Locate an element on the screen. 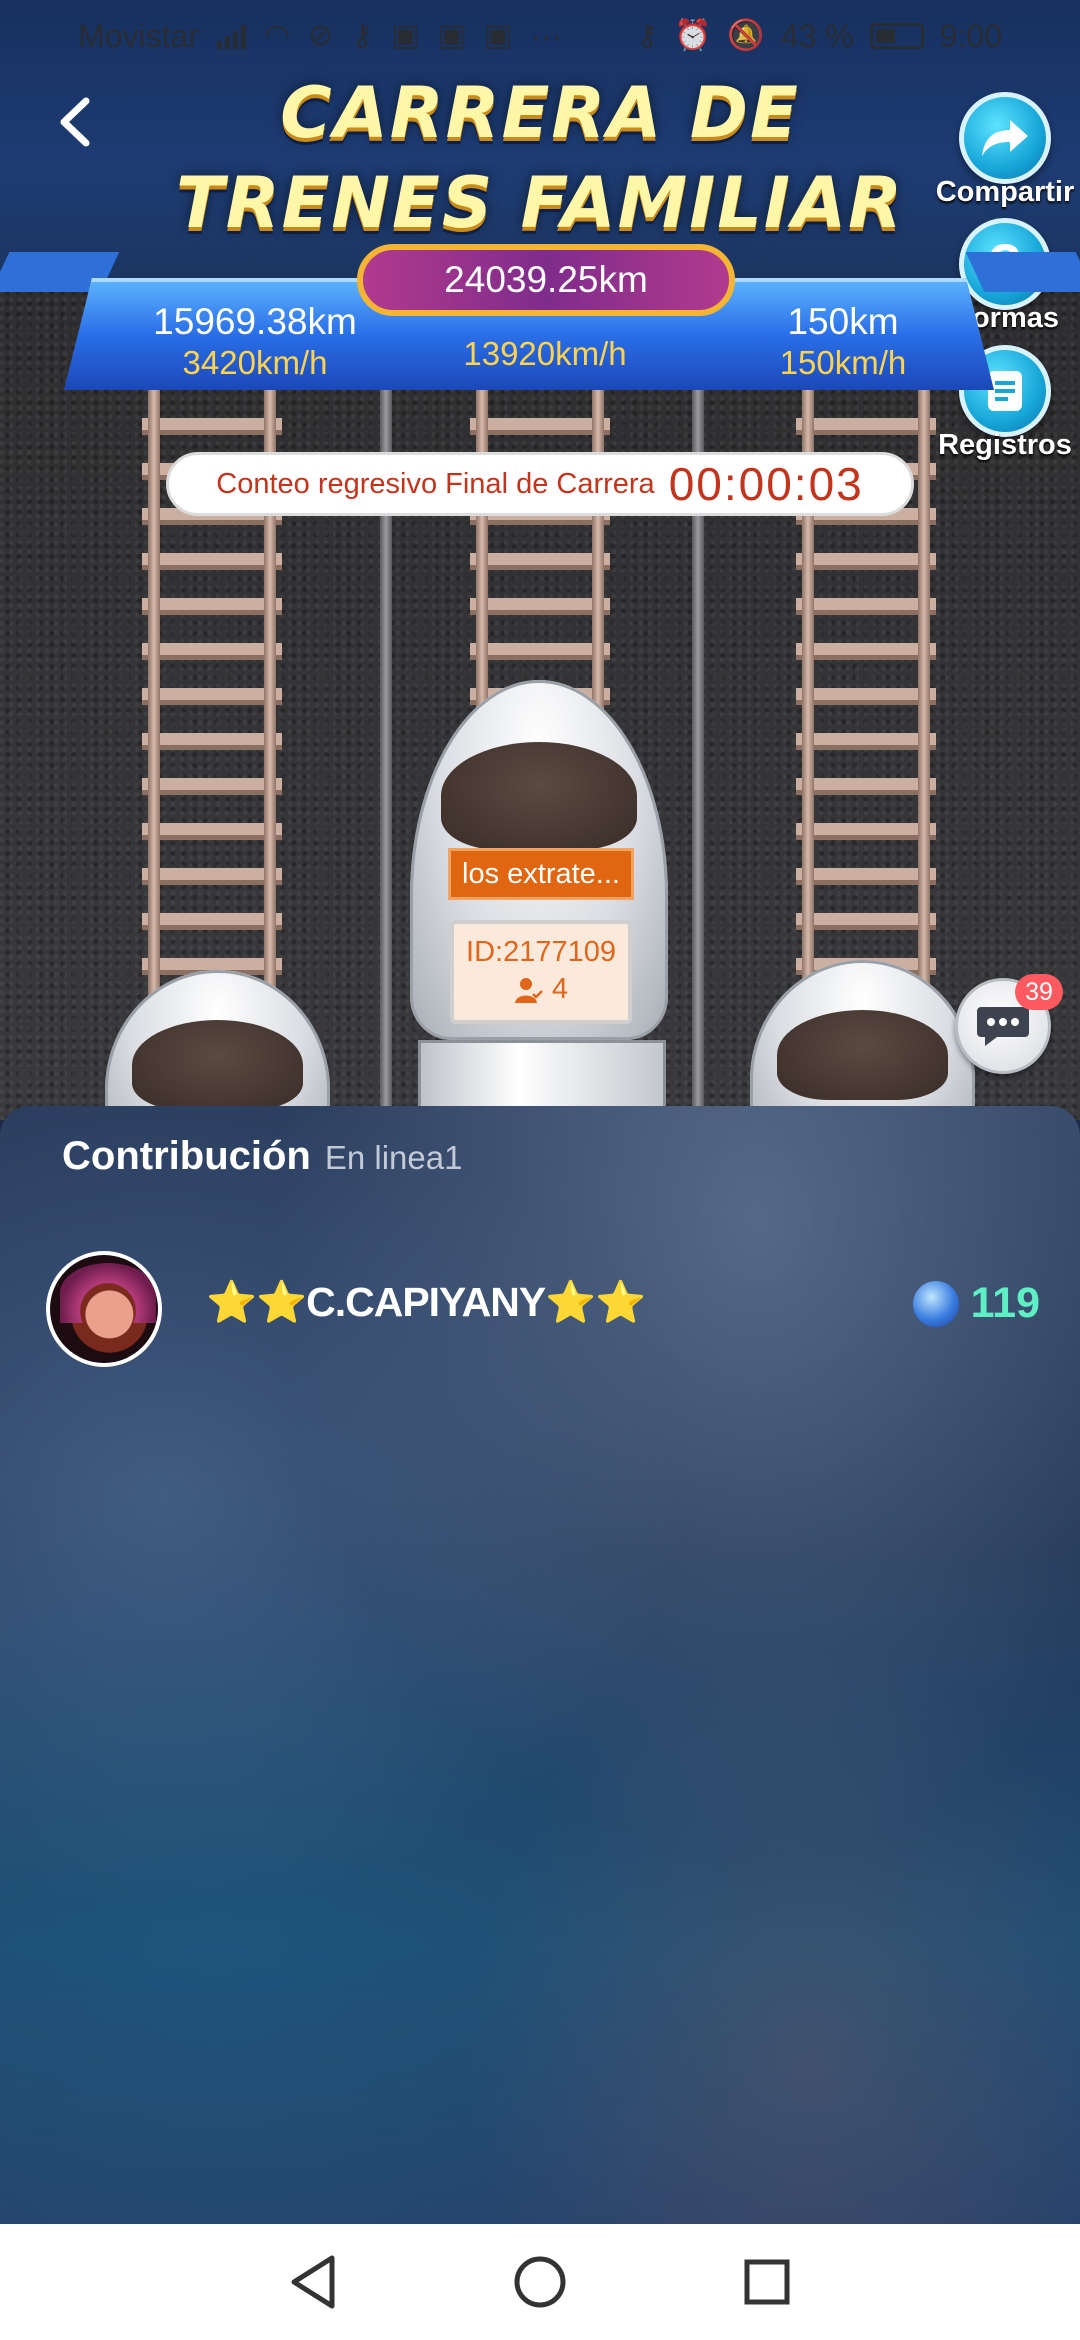  countdown-label: Conteo regresivo Final de Carrera is located at coordinates (435, 483).